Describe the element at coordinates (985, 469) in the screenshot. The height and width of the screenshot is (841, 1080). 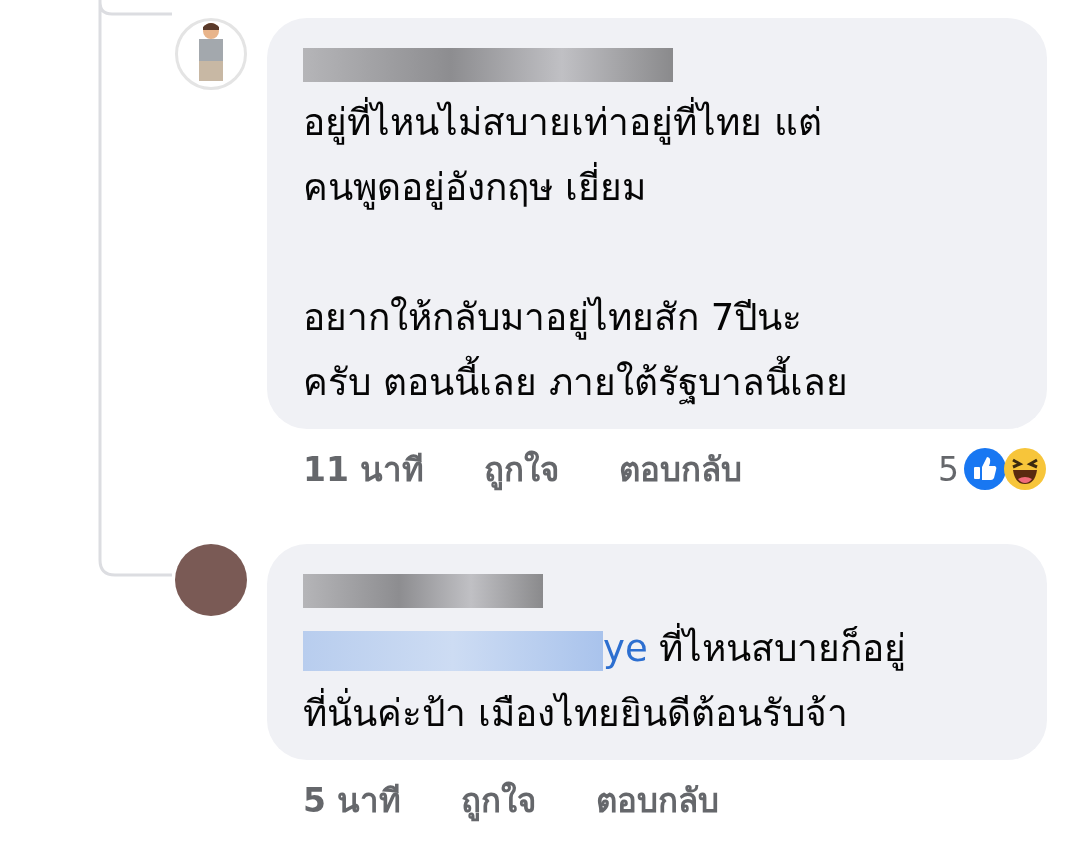
I see `thumbs-up-icon` at that location.